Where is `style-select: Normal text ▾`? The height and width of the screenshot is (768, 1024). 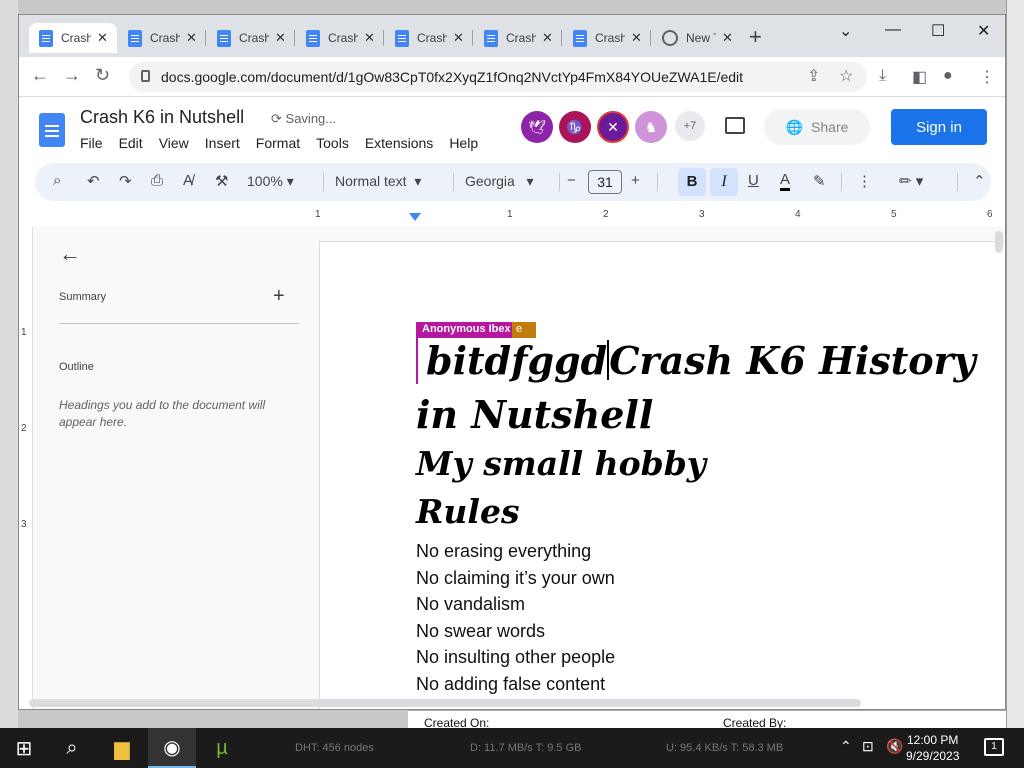
style-select: Normal text ▾ is located at coordinates (378, 181).